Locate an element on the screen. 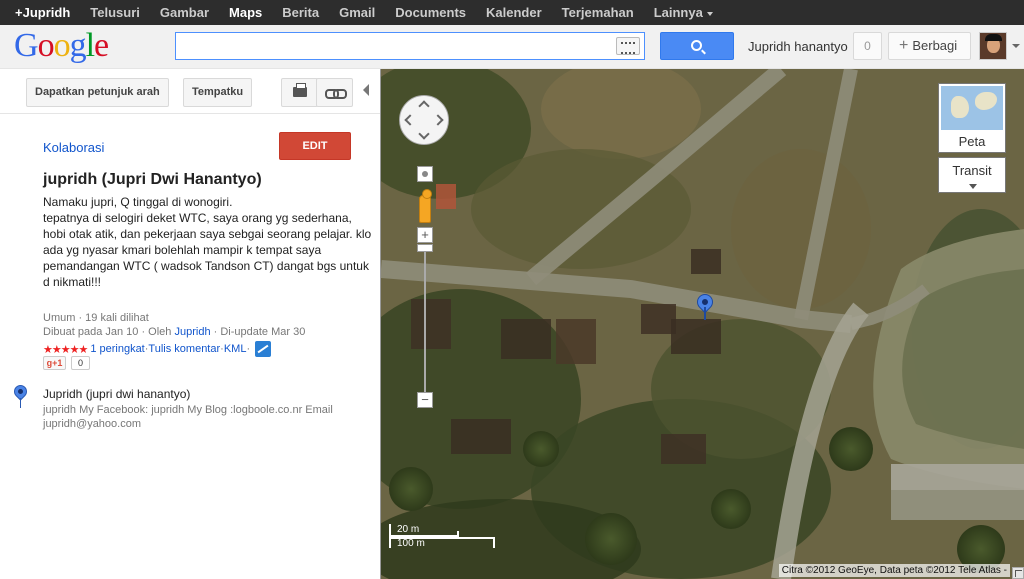 This screenshot has height=579, width=1024. visibility-info: Umum · 19 kali dilihat is located at coordinates (96, 318).